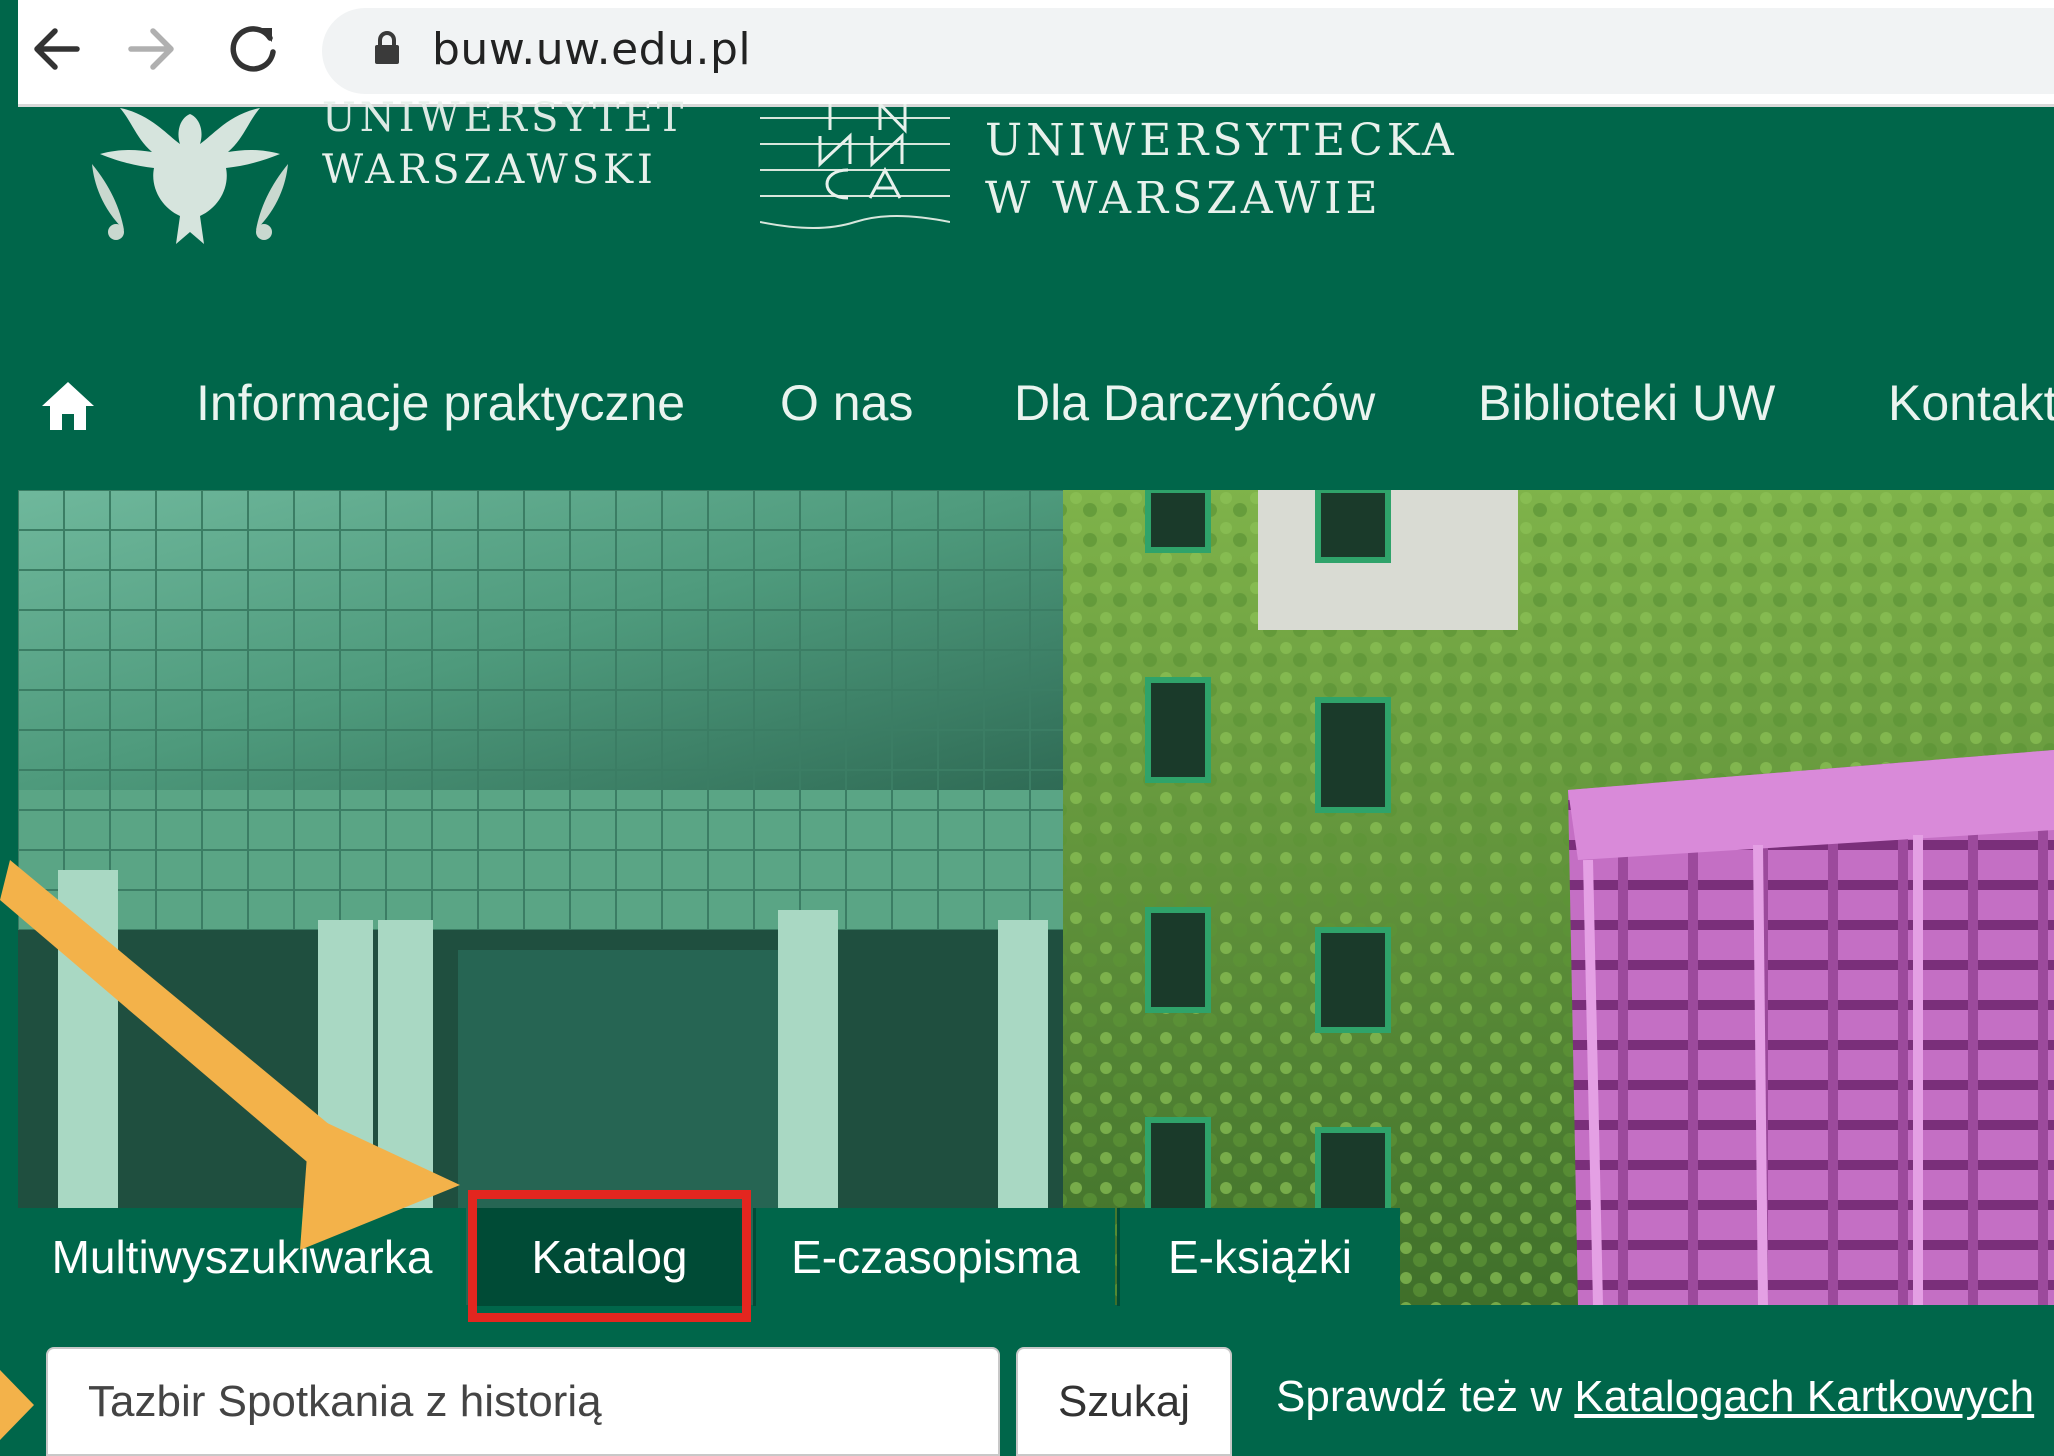 Image resolution: width=2054 pixels, height=1456 pixels. I want to click on university-name-line2: WARSZAWSKI, so click(489, 170).